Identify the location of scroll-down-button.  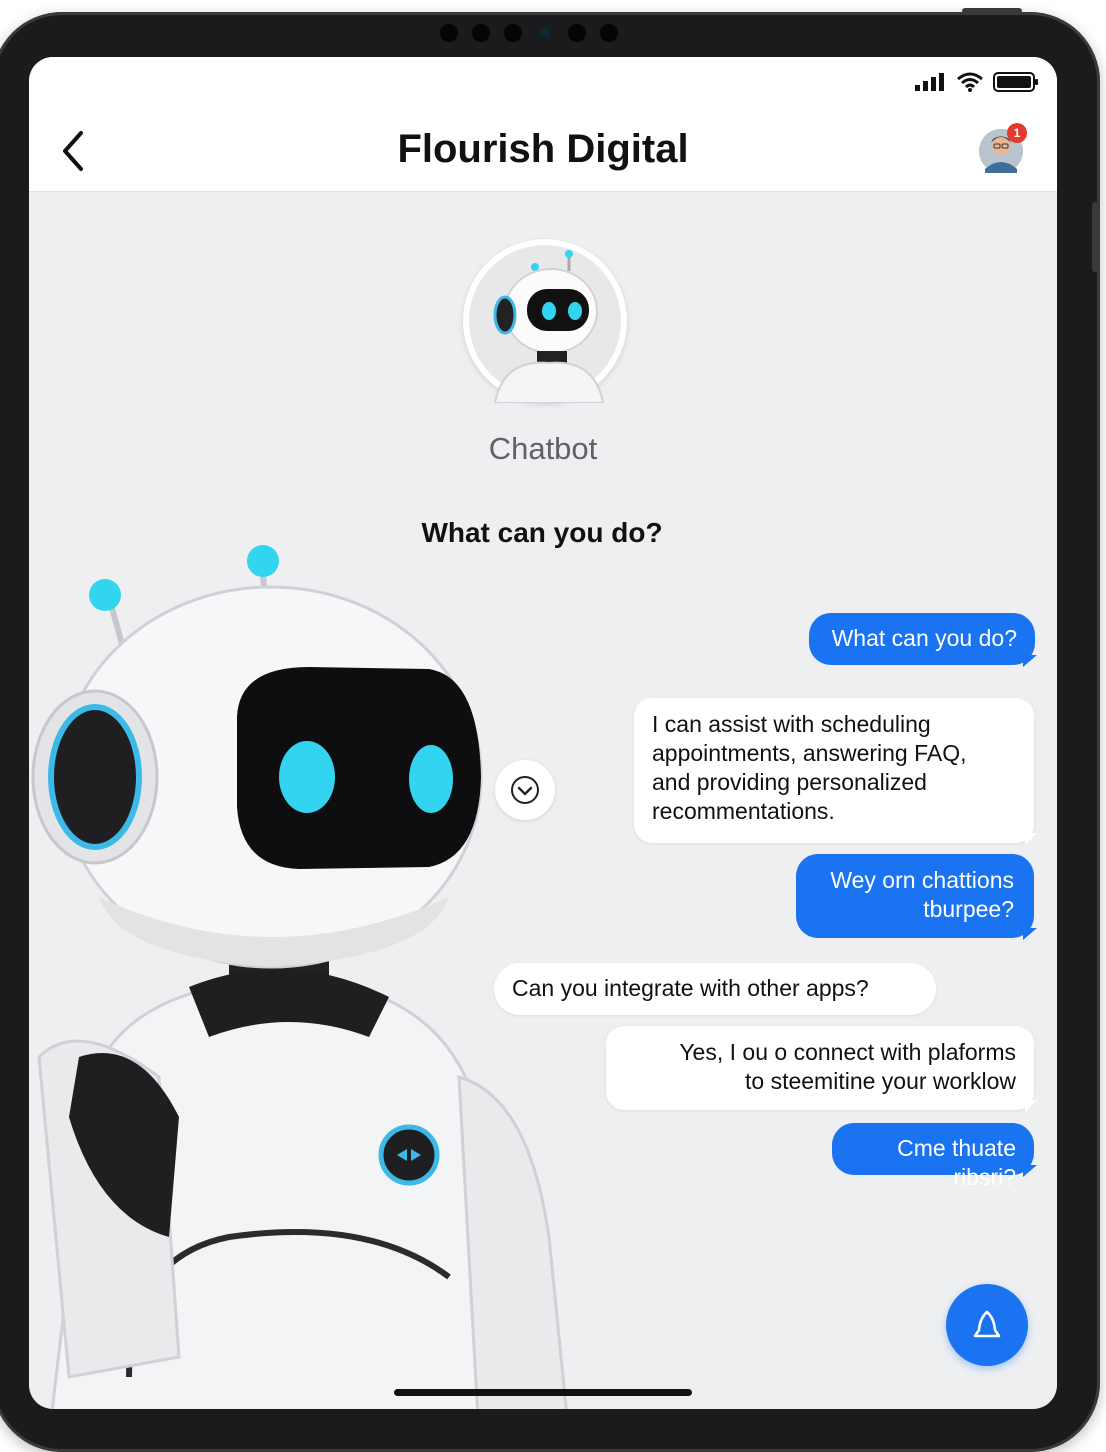
(525, 790).